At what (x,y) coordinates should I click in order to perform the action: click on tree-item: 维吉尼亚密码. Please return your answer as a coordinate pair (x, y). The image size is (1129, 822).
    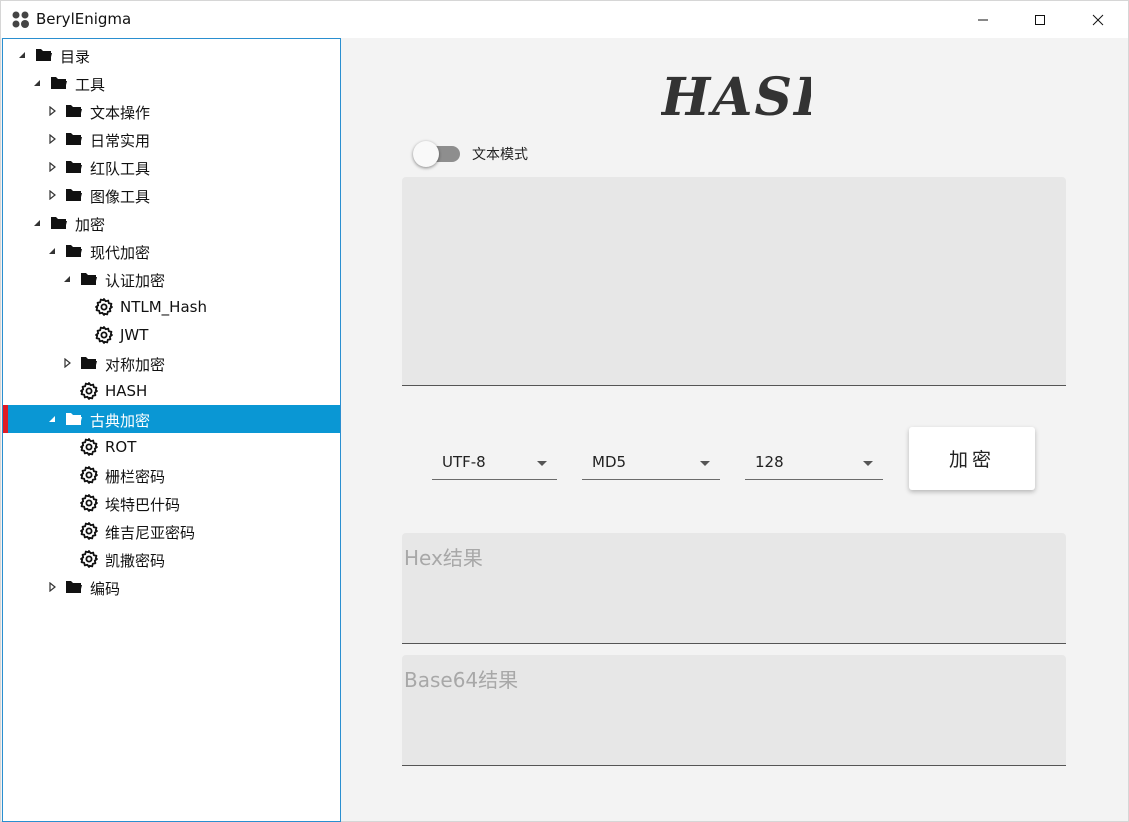
    Looking at the image, I should click on (171, 531).